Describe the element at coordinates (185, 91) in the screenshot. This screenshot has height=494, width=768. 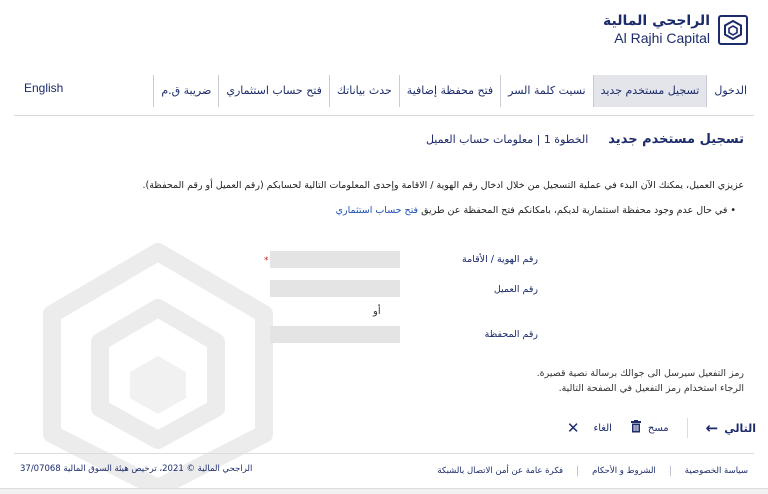
I see `nav-item-vat: ضريبة ق.م` at that location.